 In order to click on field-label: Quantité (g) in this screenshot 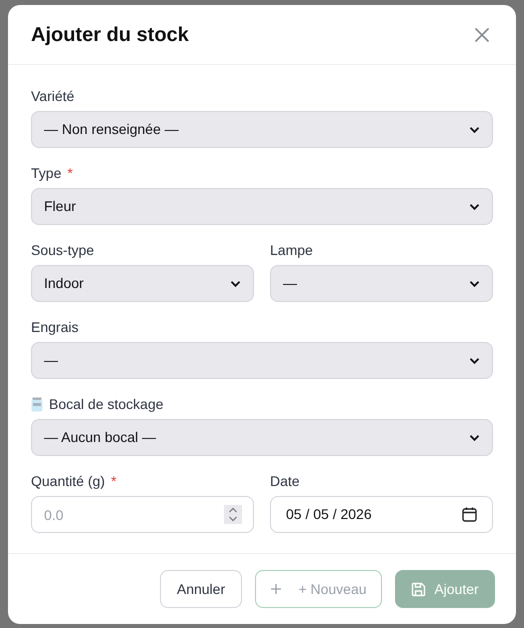, I will do `click(68, 481)`.